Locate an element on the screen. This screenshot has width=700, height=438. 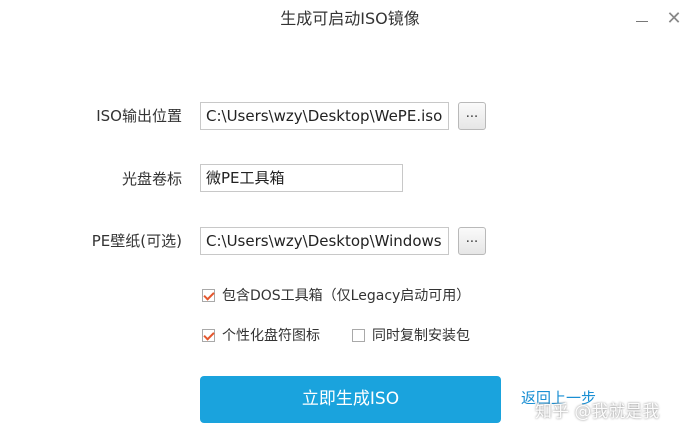
watermark: 知乎 @我就是我 is located at coordinates (597, 412).